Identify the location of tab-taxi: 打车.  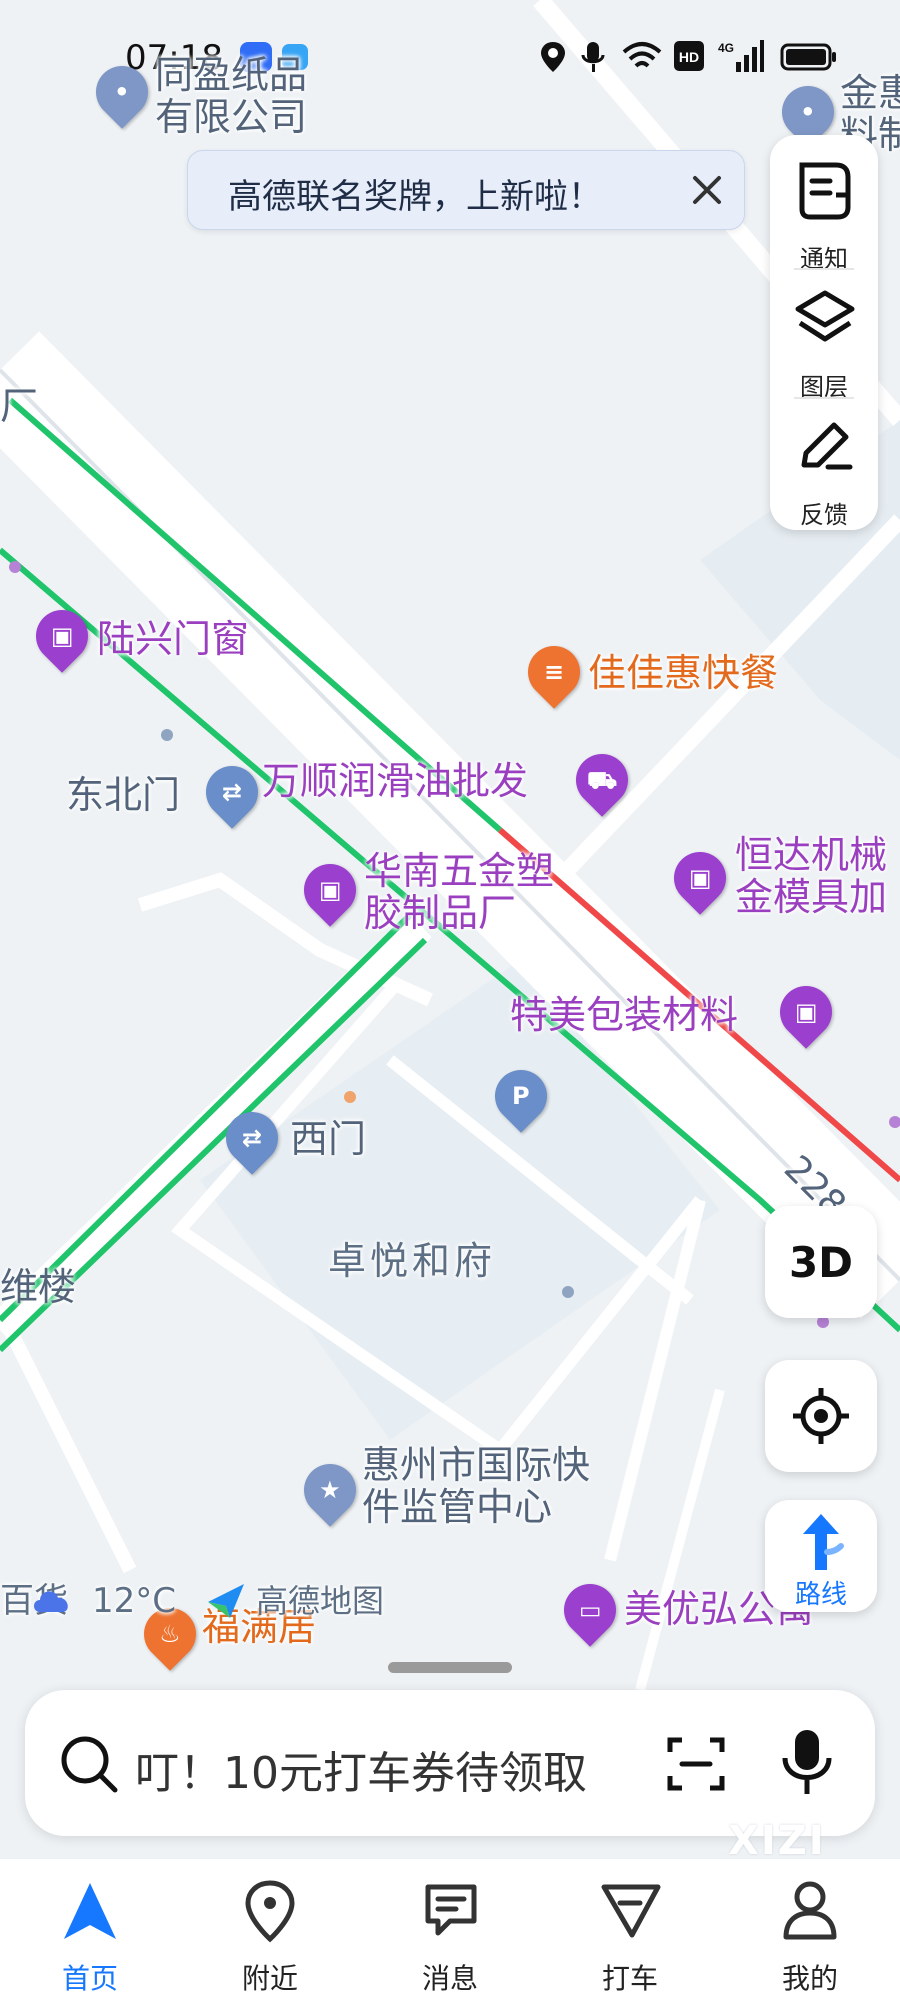
(630, 1930).